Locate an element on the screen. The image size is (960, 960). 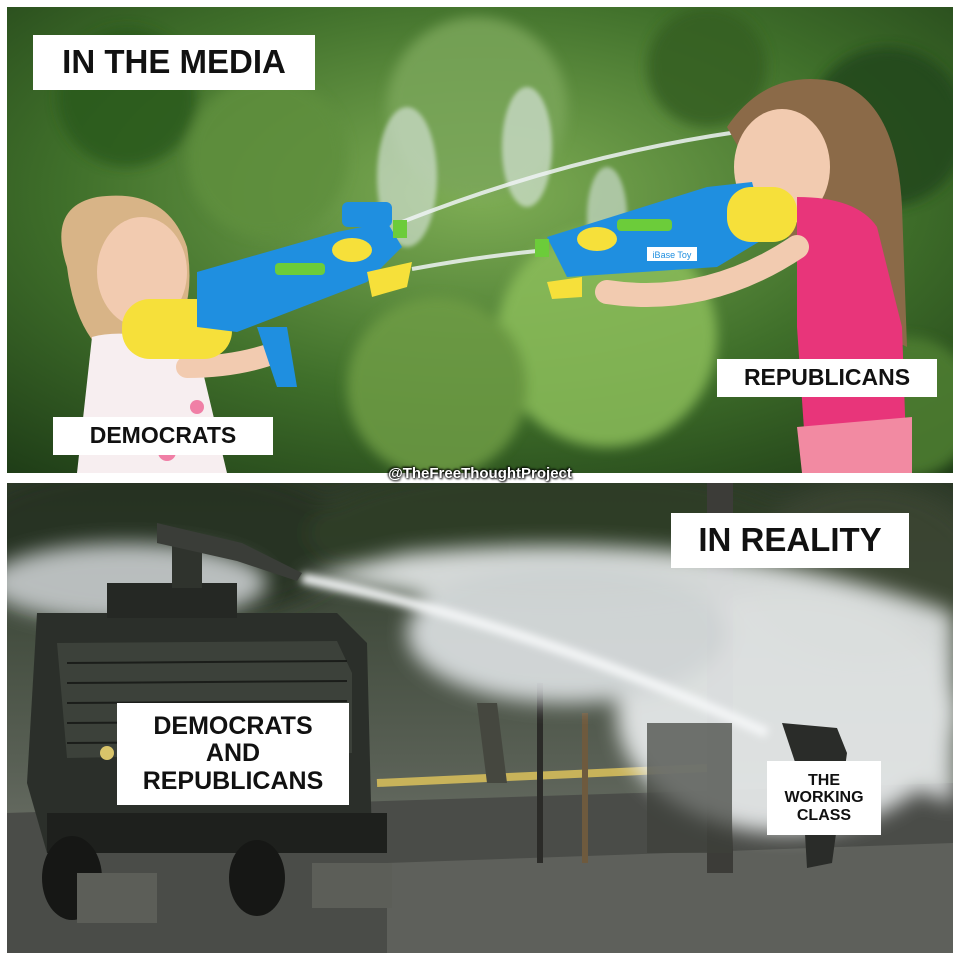
label-working-class: THE WORKING CLASS is located at coordinates (824, 798).